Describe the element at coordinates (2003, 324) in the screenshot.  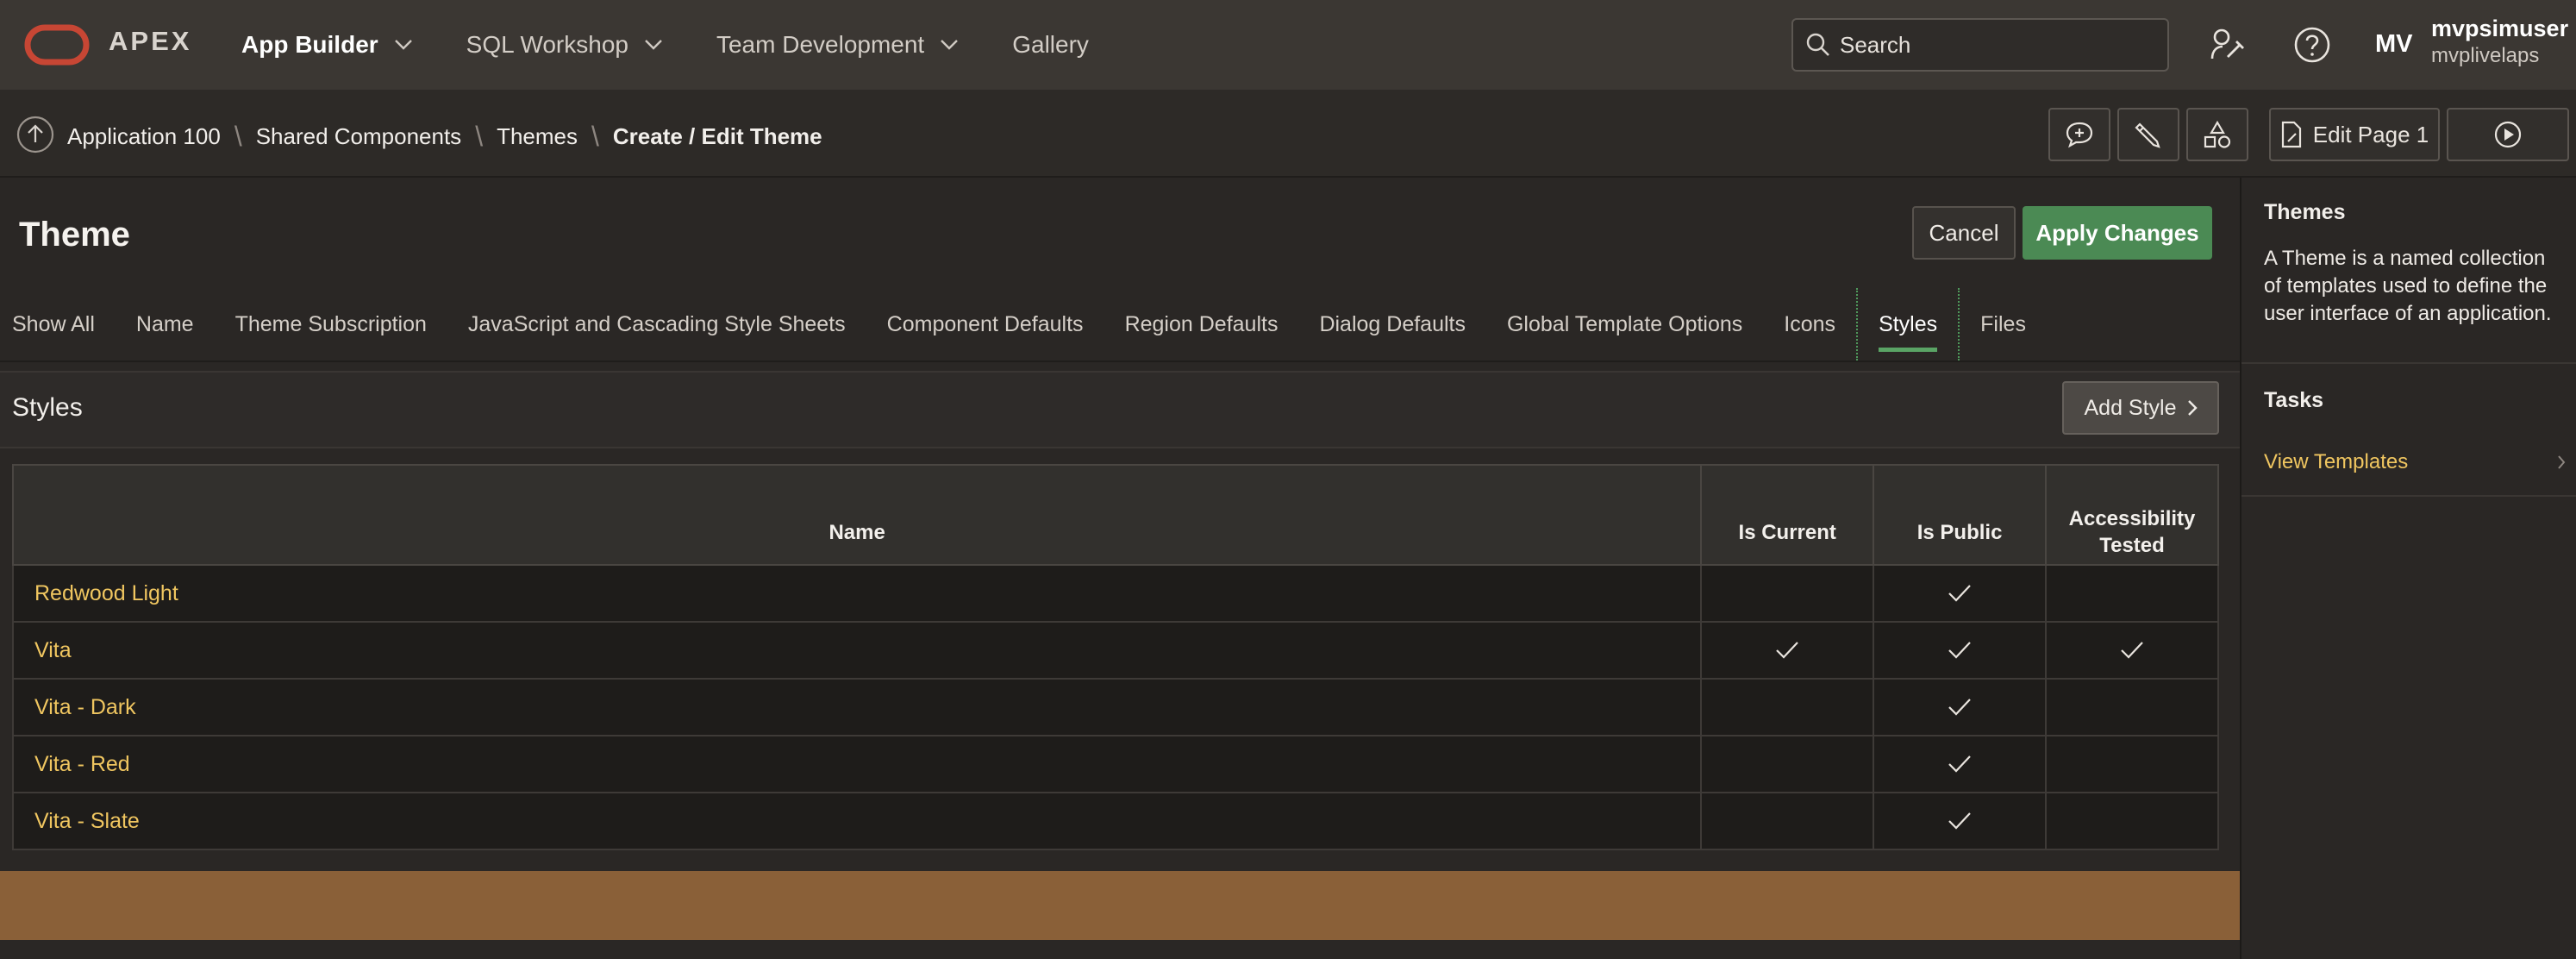
I see `tab-files: Files` at that location.